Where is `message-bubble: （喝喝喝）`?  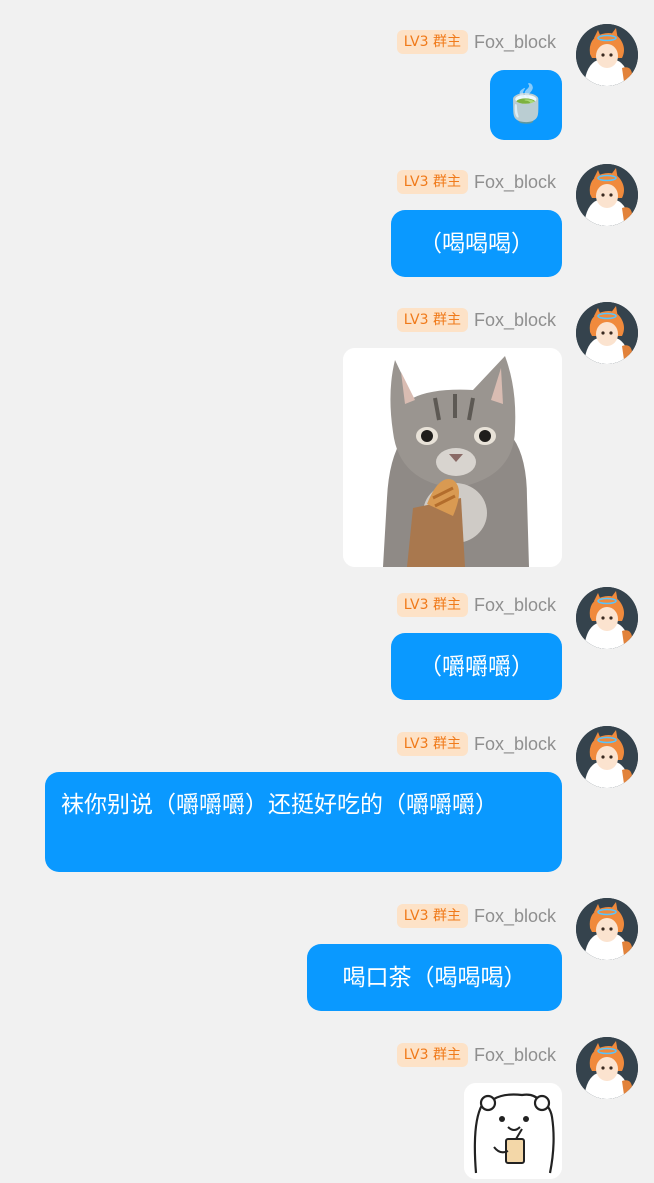
message-bubble: （喝喝喝） is located at coordinates (476, 243).